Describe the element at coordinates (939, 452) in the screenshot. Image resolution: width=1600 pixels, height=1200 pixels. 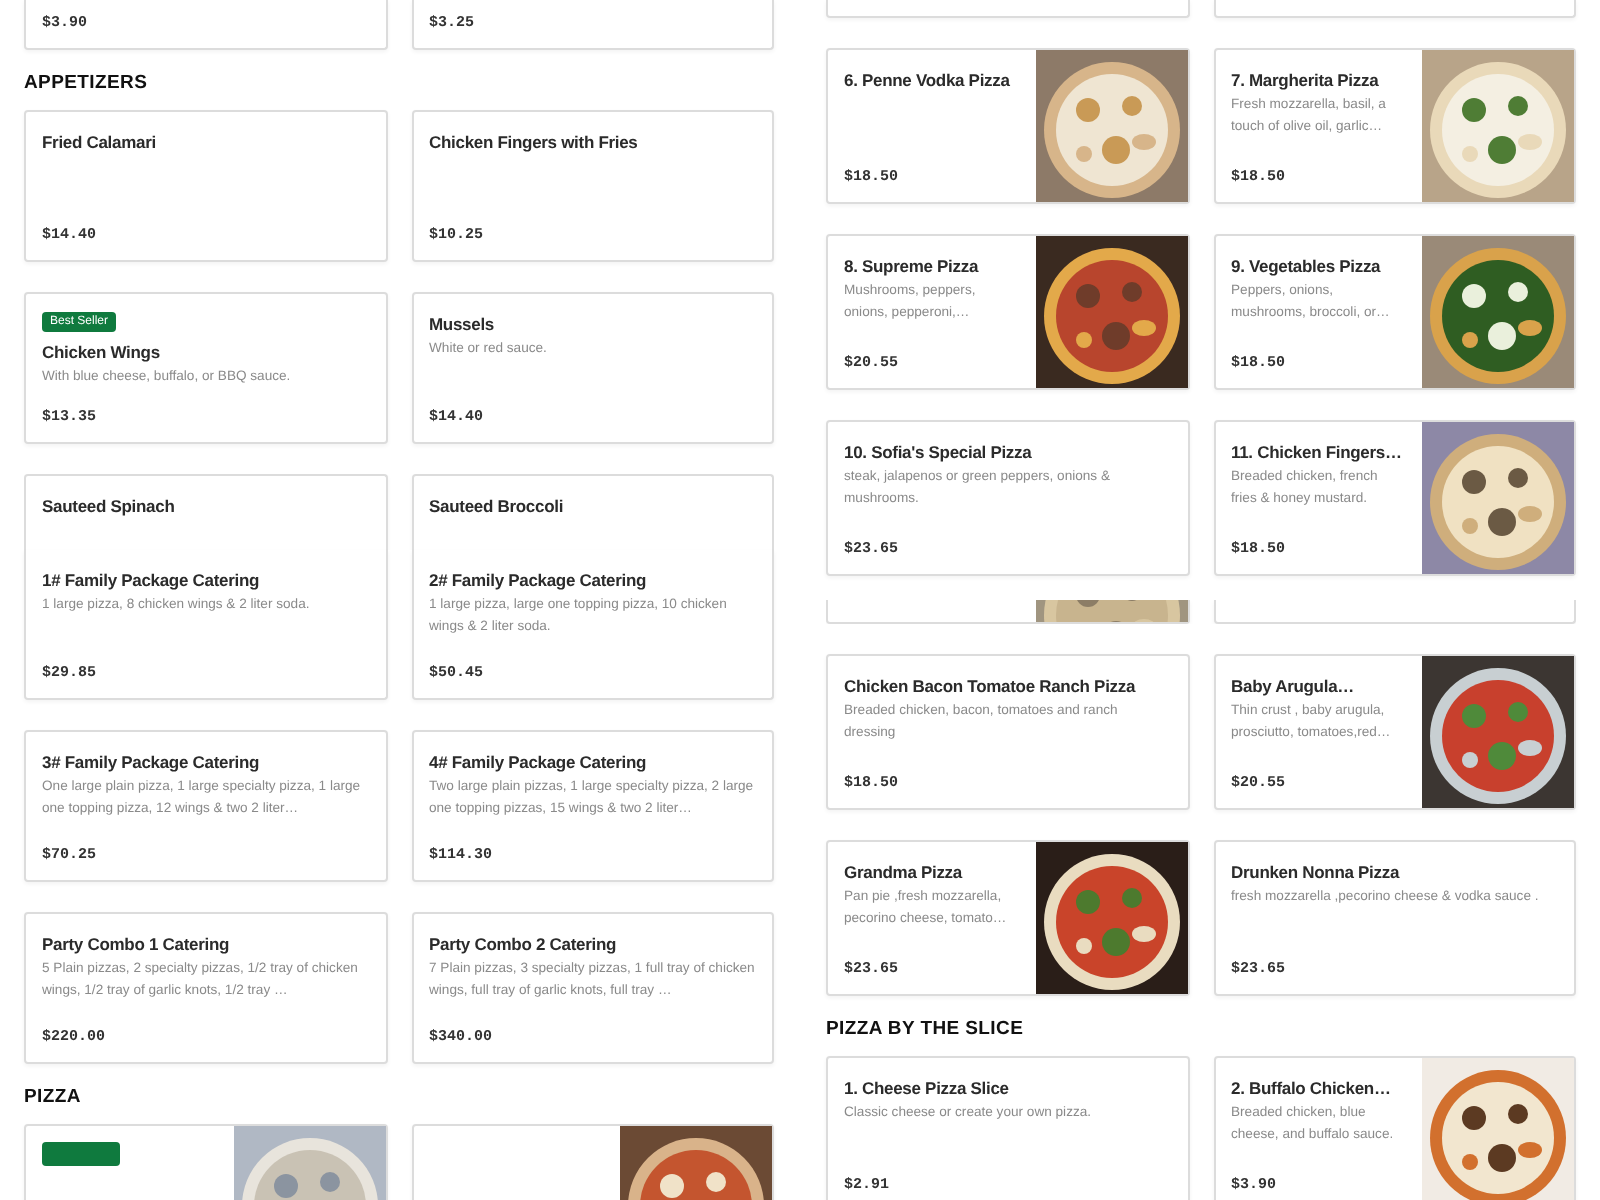
I see `item-name: 10. Sofia's Special Pizza` at that location.